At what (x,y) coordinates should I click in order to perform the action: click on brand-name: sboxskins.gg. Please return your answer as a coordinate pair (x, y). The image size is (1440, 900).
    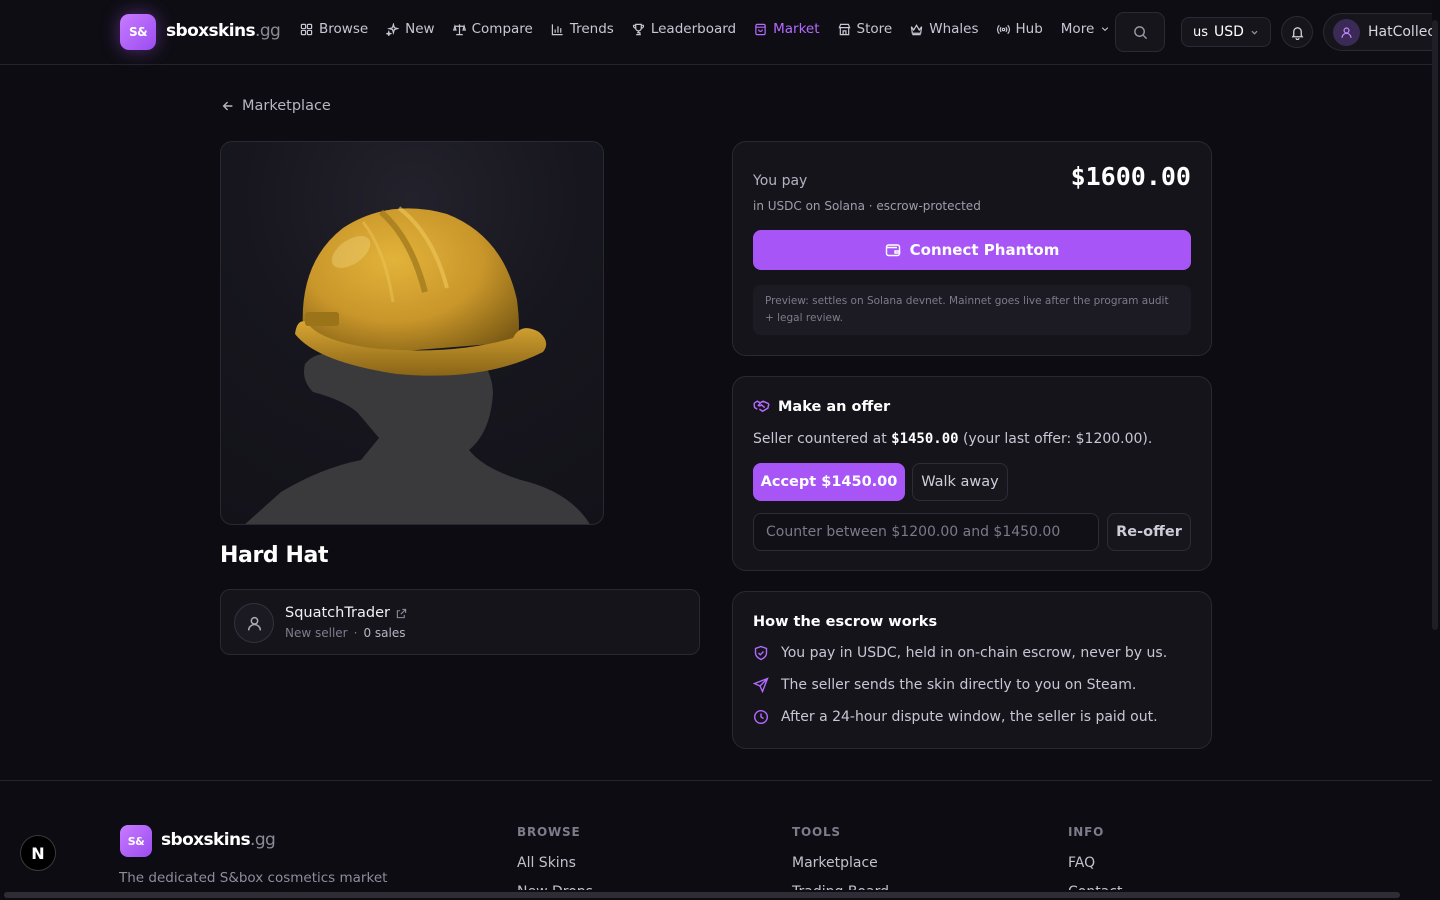
    Looking at the image, I should click on (223, 31).